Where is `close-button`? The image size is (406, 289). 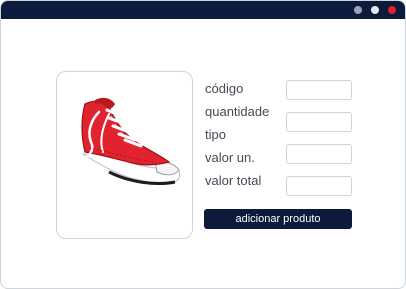 close-button is located at coordinates (392, 10).